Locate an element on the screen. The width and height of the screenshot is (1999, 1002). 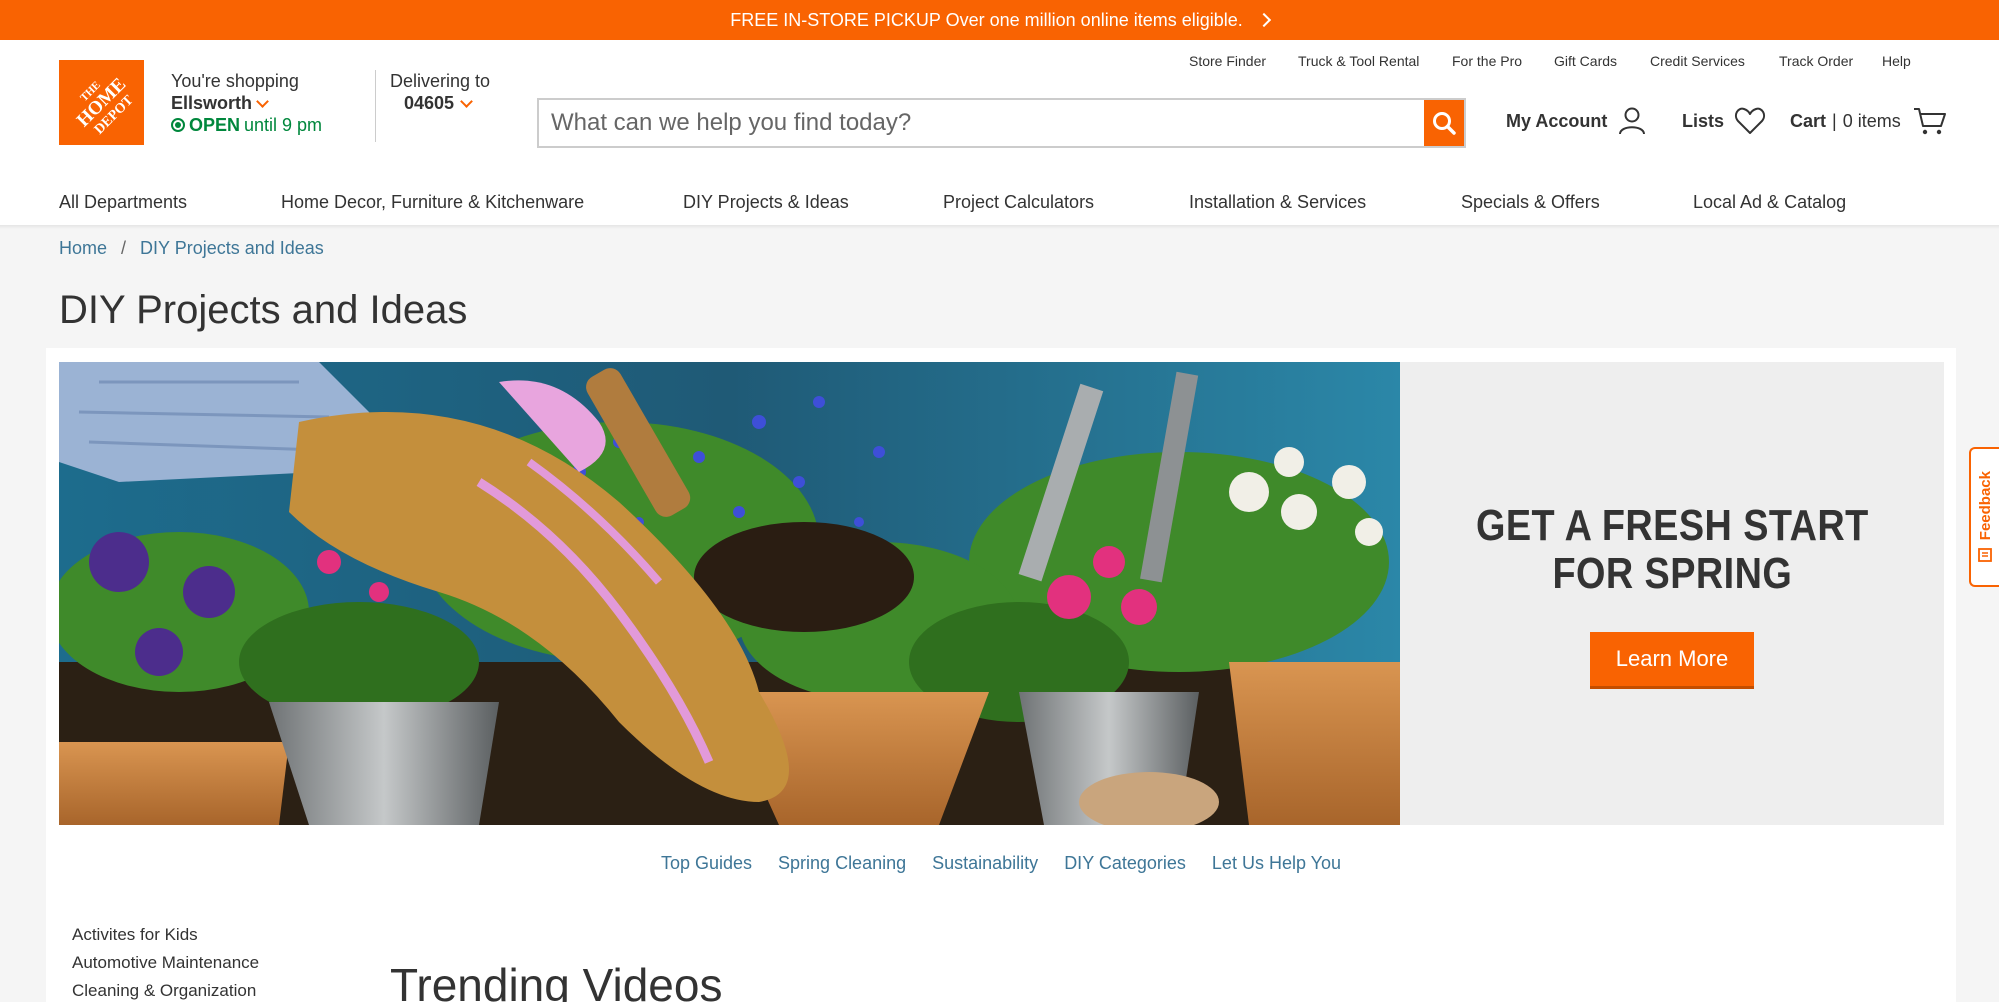
breadcrumb-home: Home is located at coordinates (83, 248).